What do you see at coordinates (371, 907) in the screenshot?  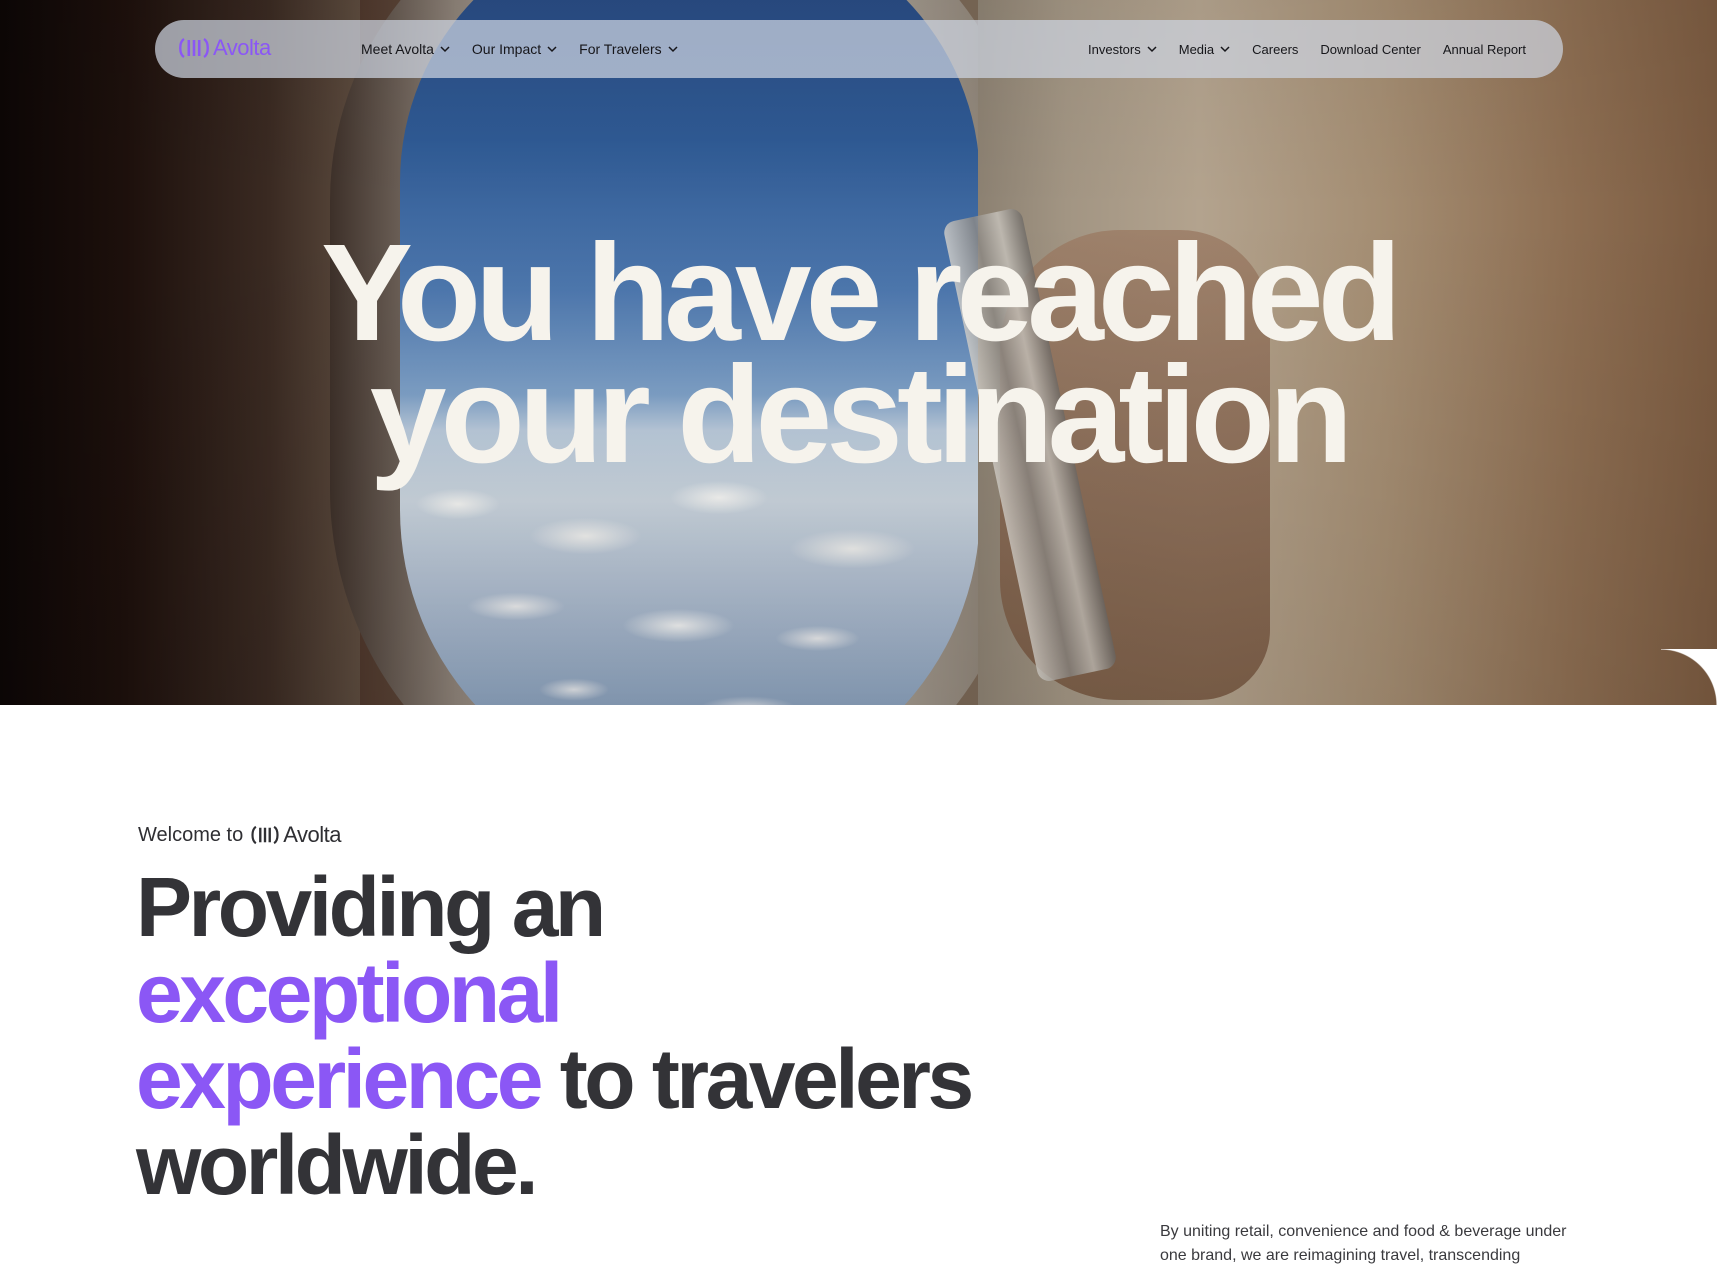 I see `headline-part-1: Providing an` at bounding box center [371, 907].